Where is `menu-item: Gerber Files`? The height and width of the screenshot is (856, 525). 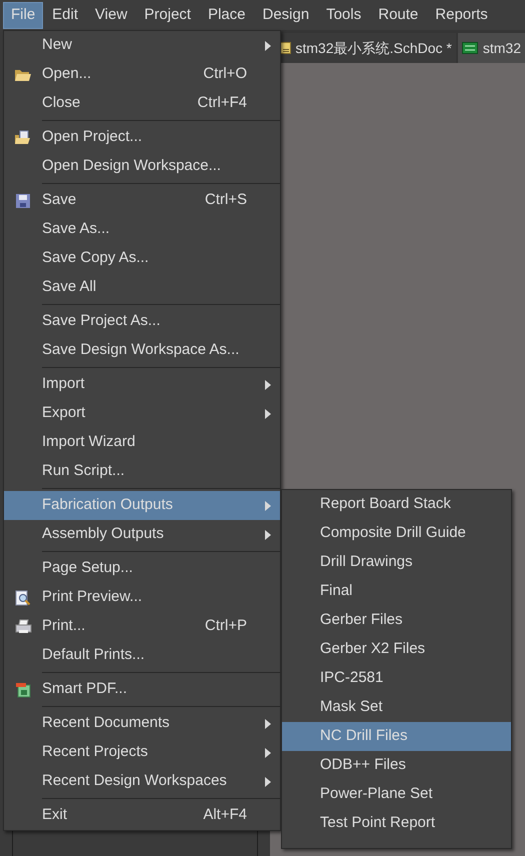 menu-item: Gerber Files is located at coordinates (396, 620).